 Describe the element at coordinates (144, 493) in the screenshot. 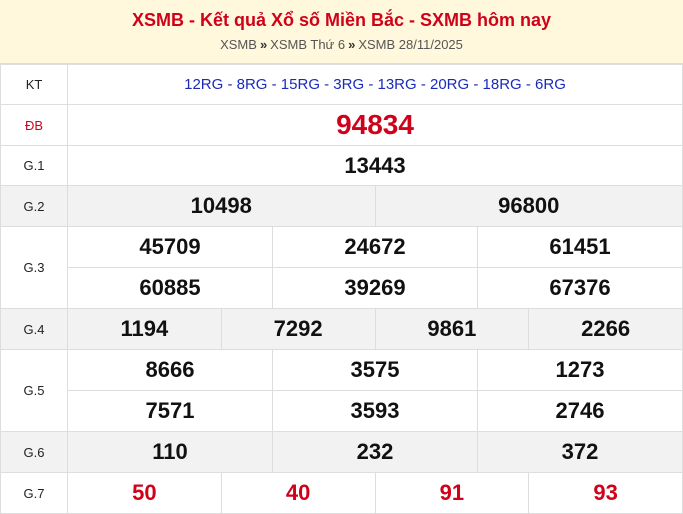

I see `prize-number: 50` at that location.